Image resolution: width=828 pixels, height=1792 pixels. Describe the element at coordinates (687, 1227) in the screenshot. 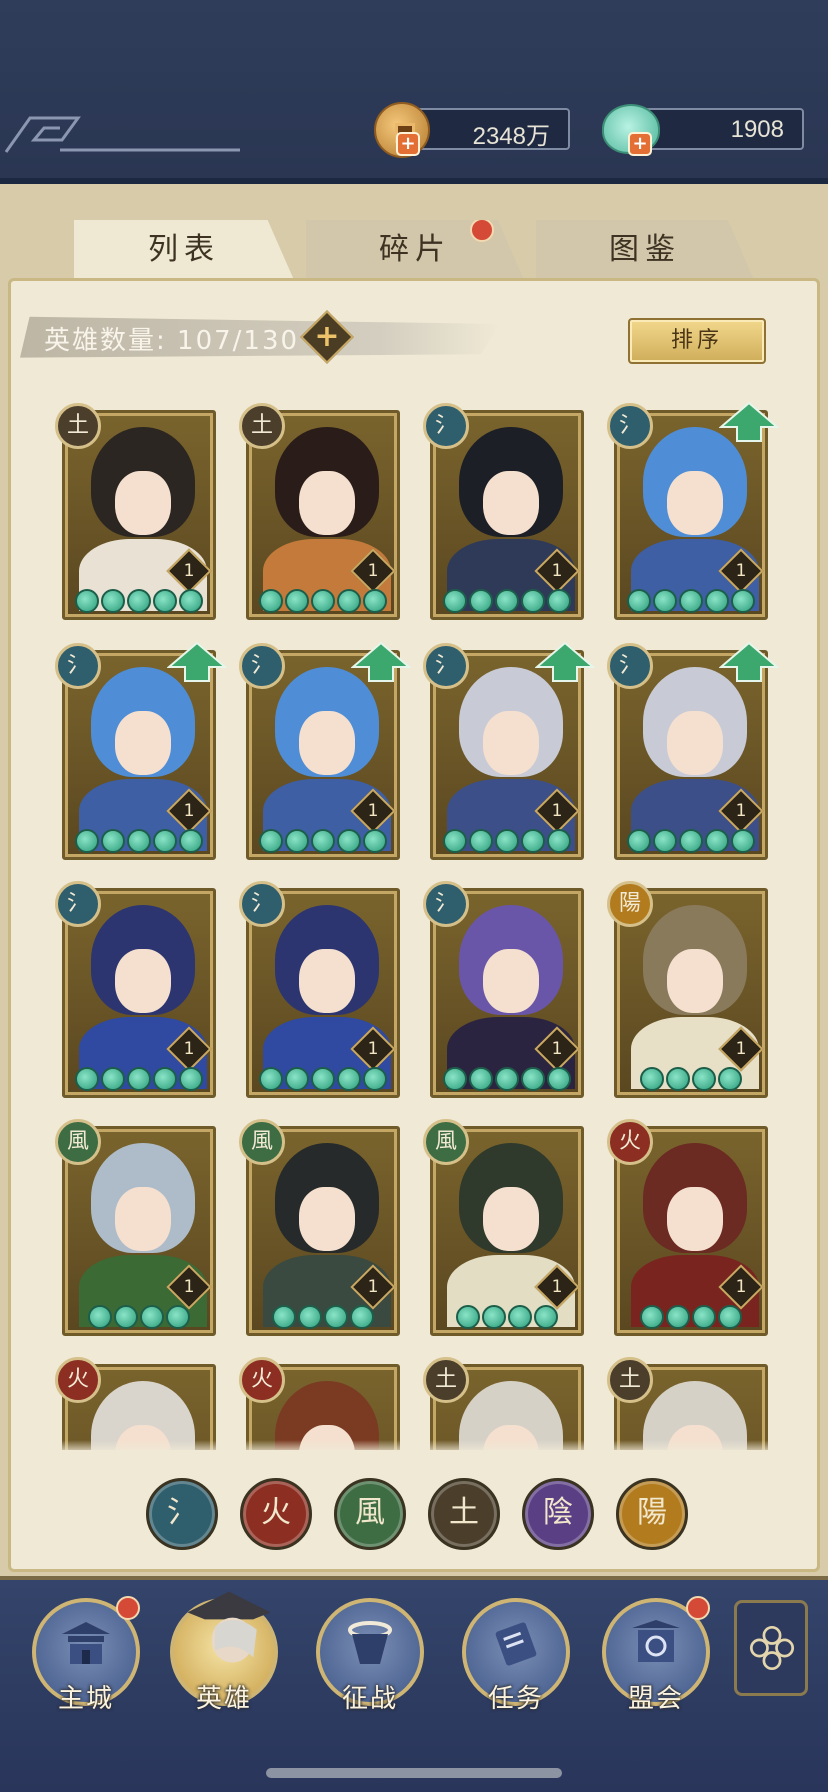

I see `hero-card: 火1` at that location.